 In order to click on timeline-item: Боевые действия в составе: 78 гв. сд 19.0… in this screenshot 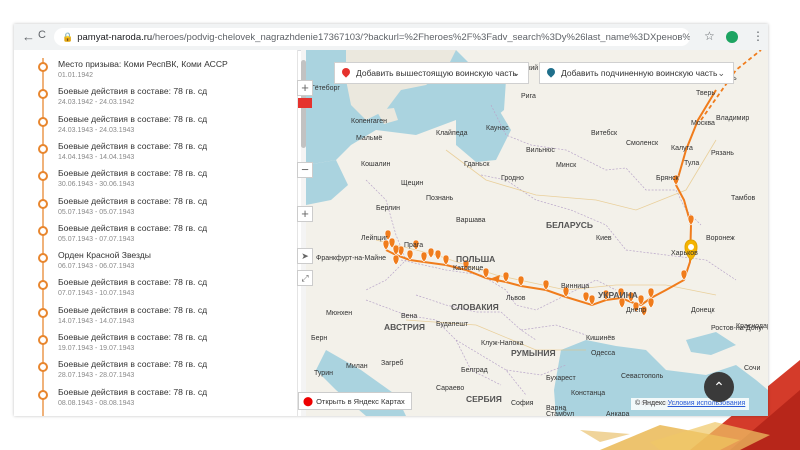, I will do `click(154, 346)`.